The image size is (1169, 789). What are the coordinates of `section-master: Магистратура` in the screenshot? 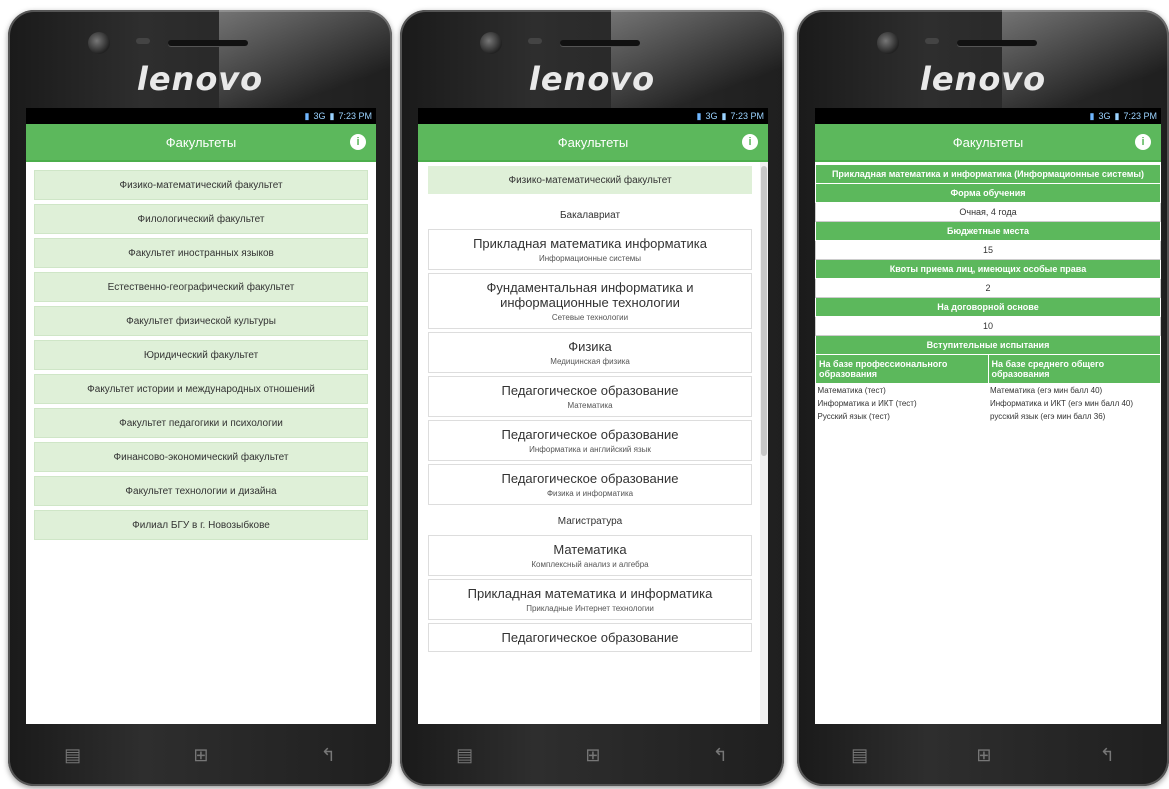 It's located at (590, 521).